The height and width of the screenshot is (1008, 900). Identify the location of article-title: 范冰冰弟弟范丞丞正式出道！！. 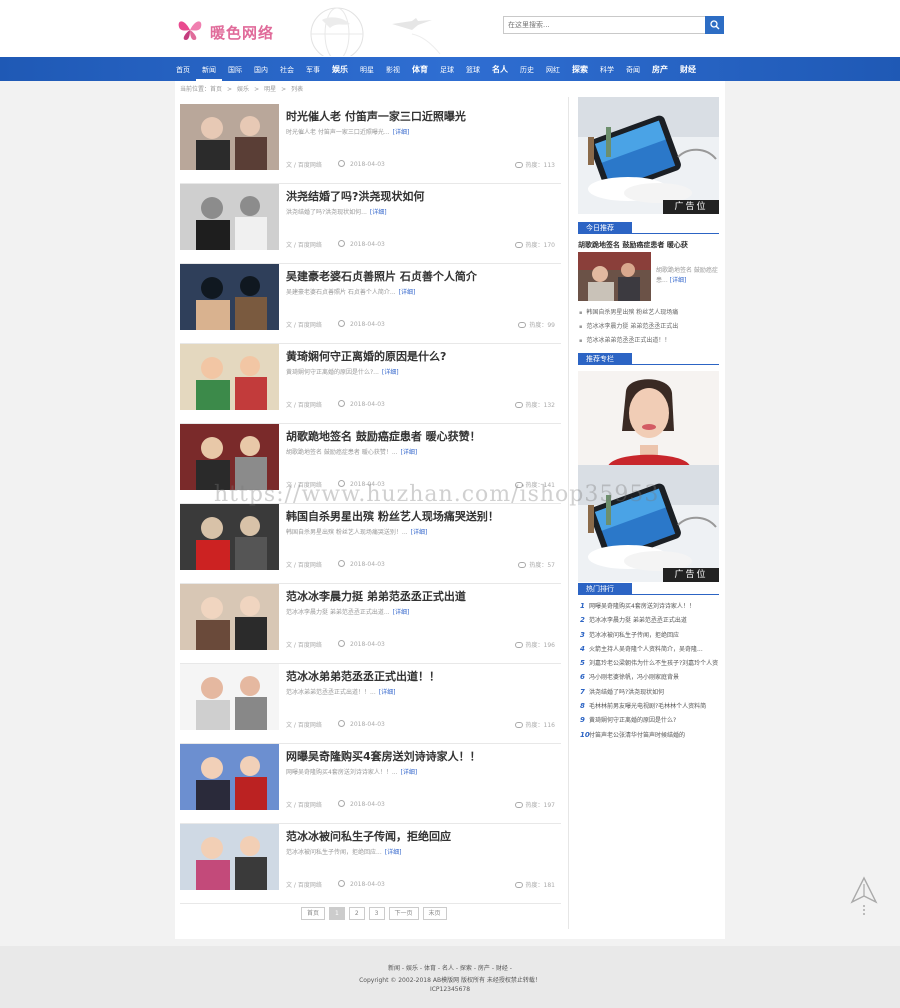
(363, 676).